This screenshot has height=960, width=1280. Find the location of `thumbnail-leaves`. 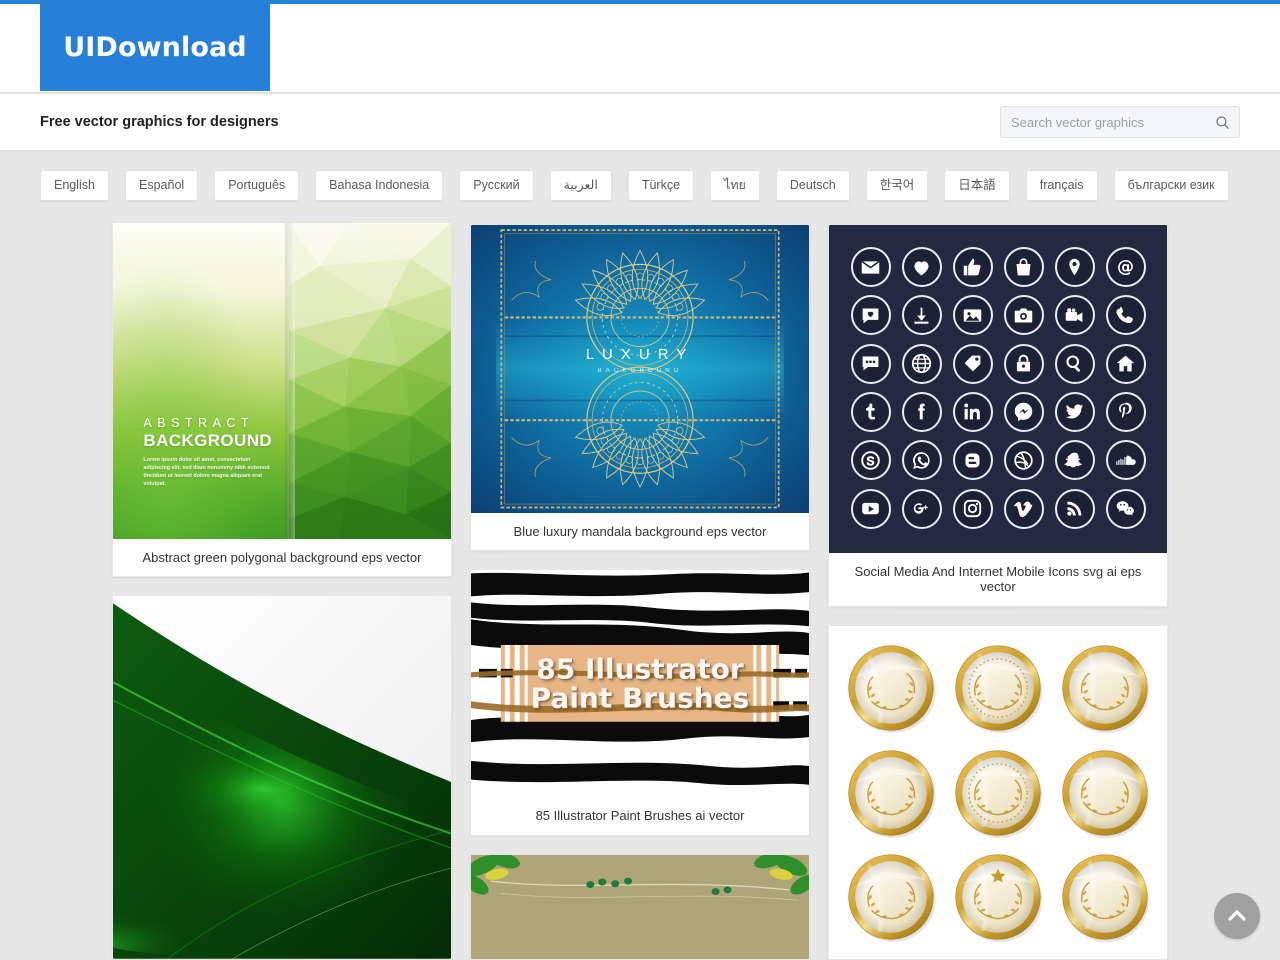

thumbnail-leaves is located at coordinates (640, 906).